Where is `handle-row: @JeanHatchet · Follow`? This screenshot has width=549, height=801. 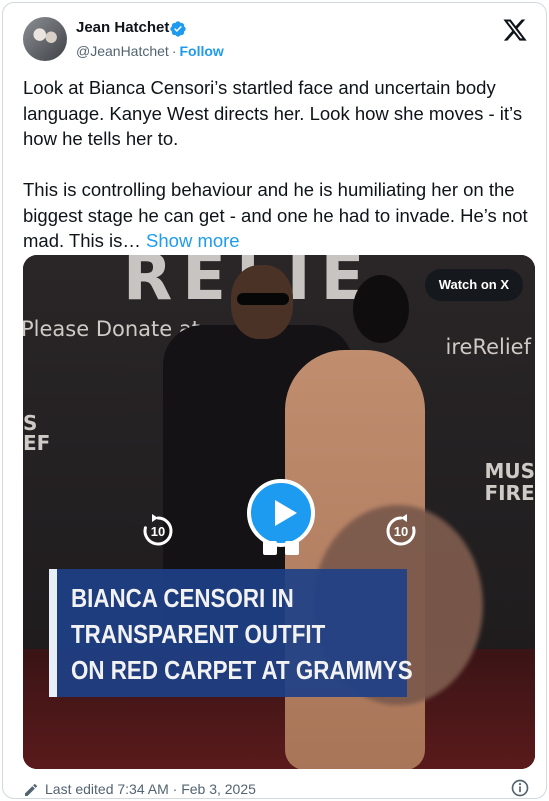
handle-row: @JeanHatchet · Follow is located at coordinates (150, 51).